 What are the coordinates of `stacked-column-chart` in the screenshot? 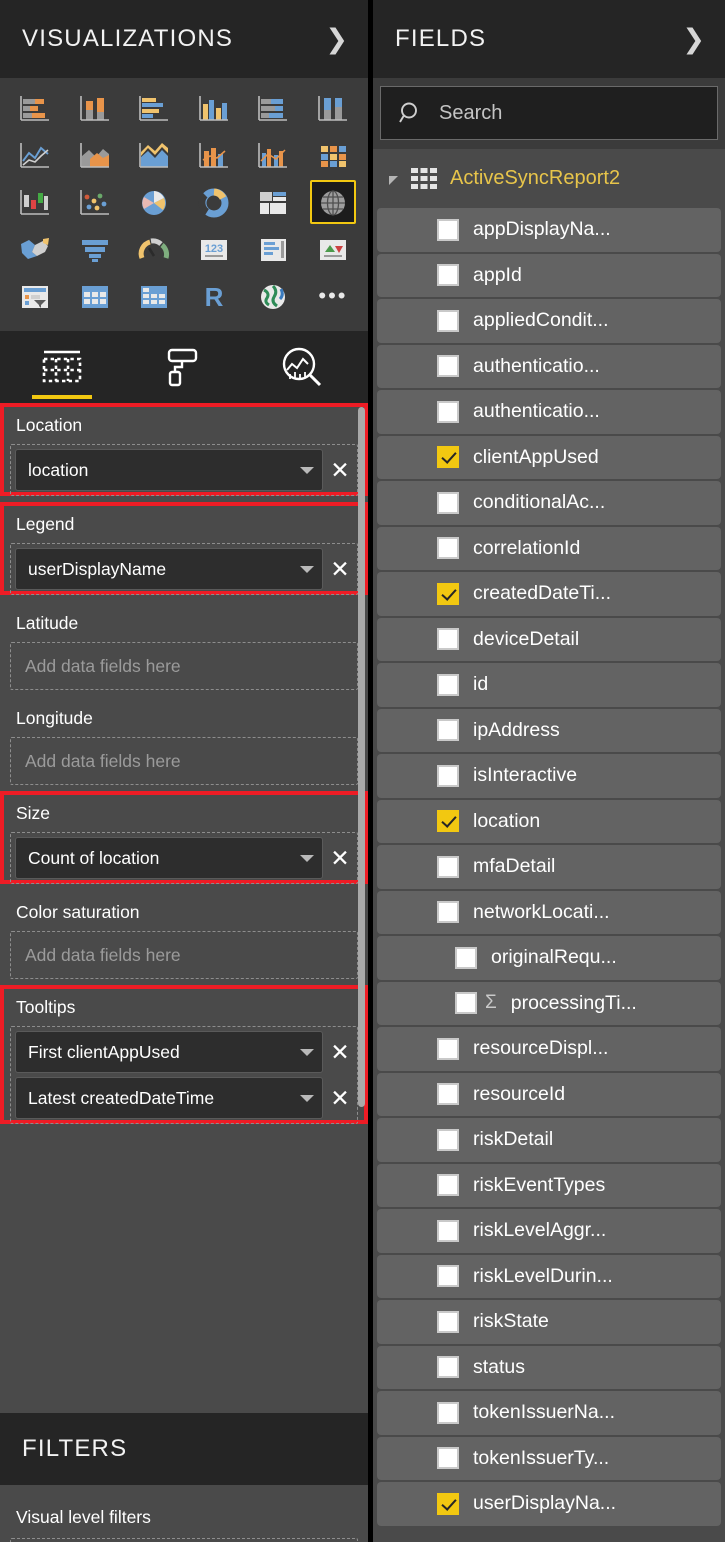 It's located at (95, 108).